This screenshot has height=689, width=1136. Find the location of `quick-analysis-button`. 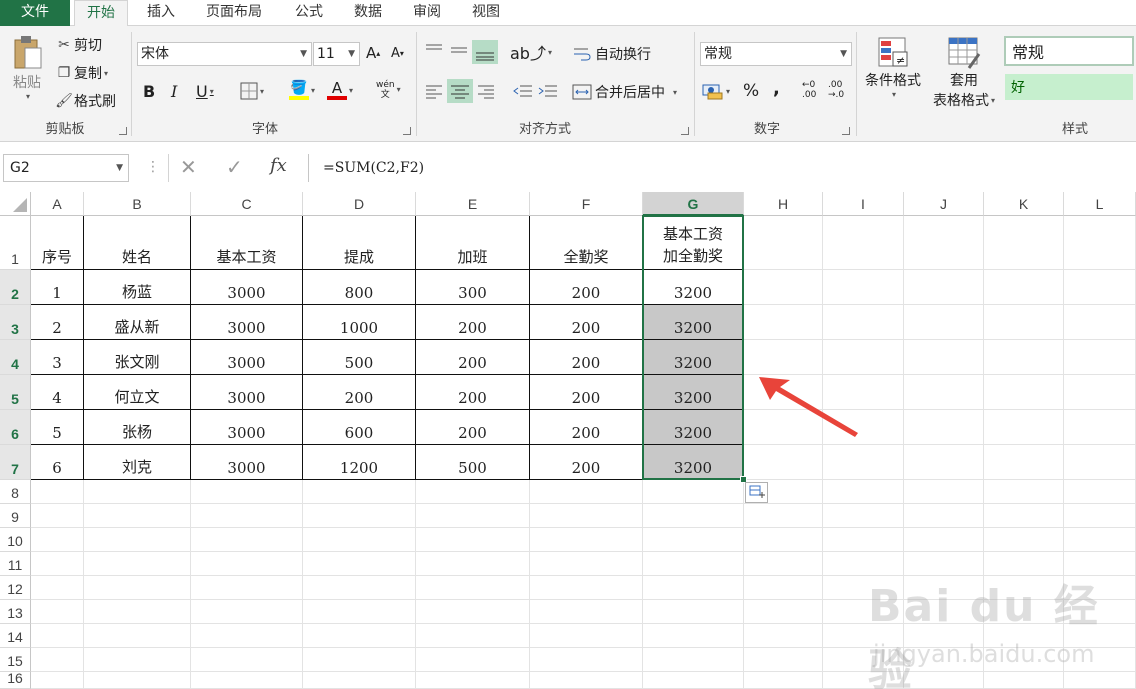

quick-analysis-button is located at coordinates (756, 492).